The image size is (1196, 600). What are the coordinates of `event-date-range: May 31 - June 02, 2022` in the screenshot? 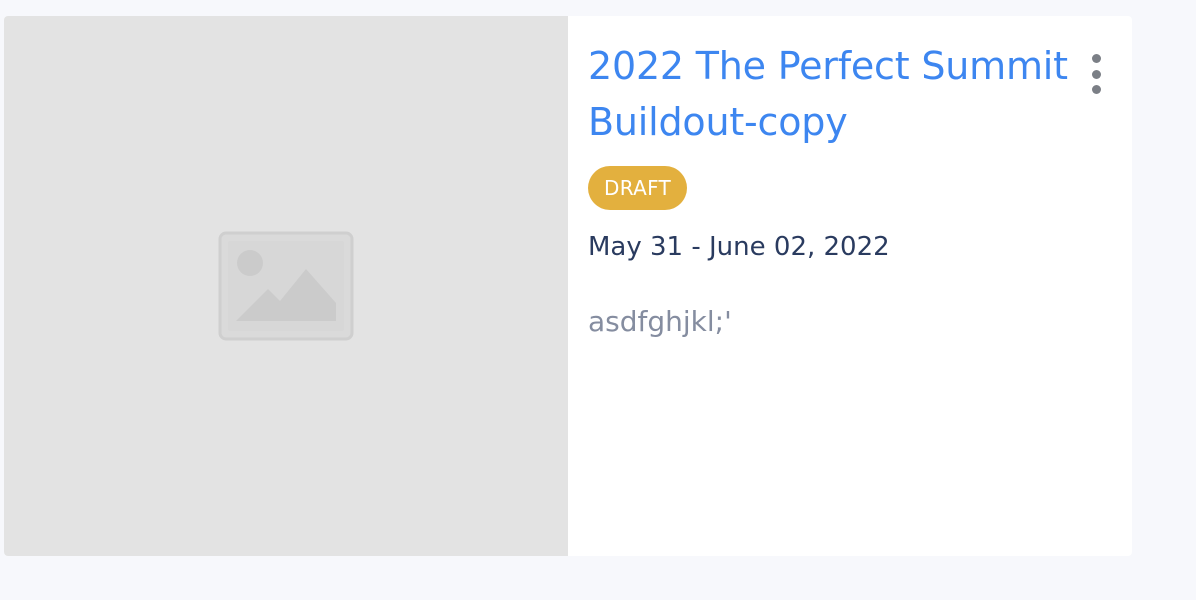 It's located at (739, 247).